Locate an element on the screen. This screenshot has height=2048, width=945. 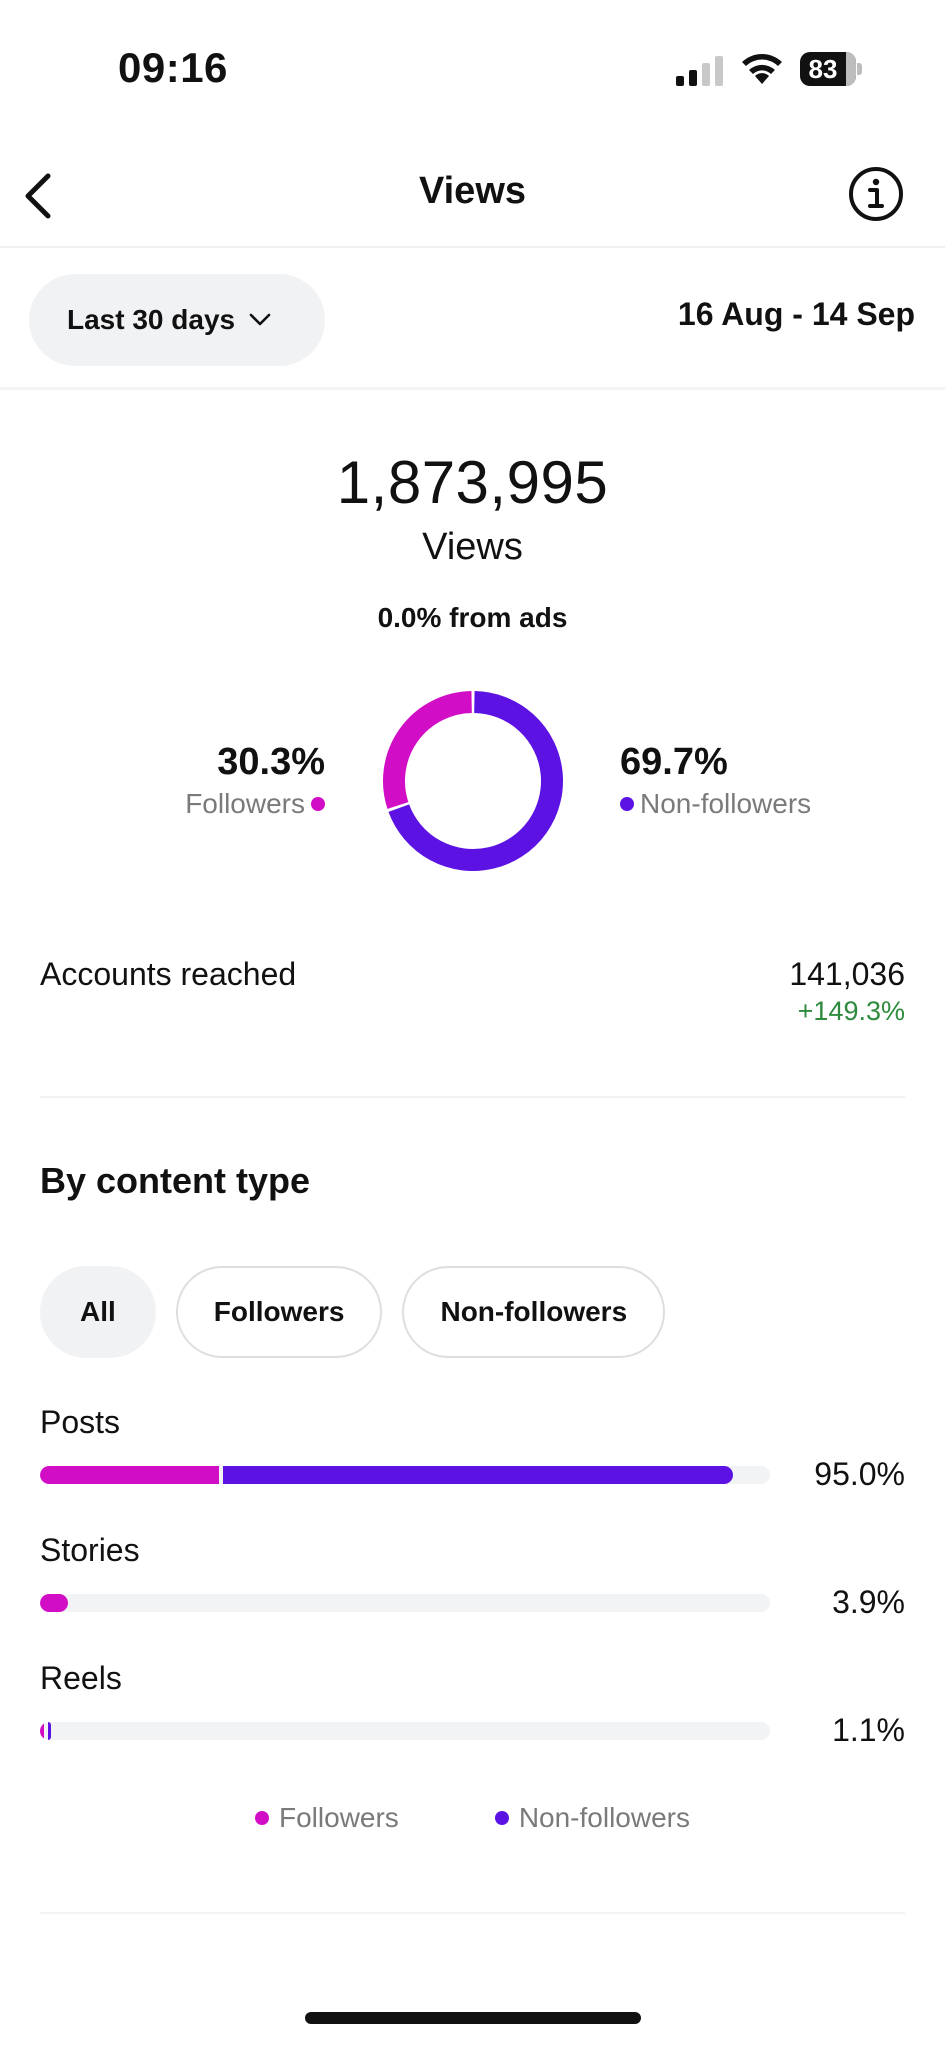
cellular-signal-icon is located at coordinates (699, 71).